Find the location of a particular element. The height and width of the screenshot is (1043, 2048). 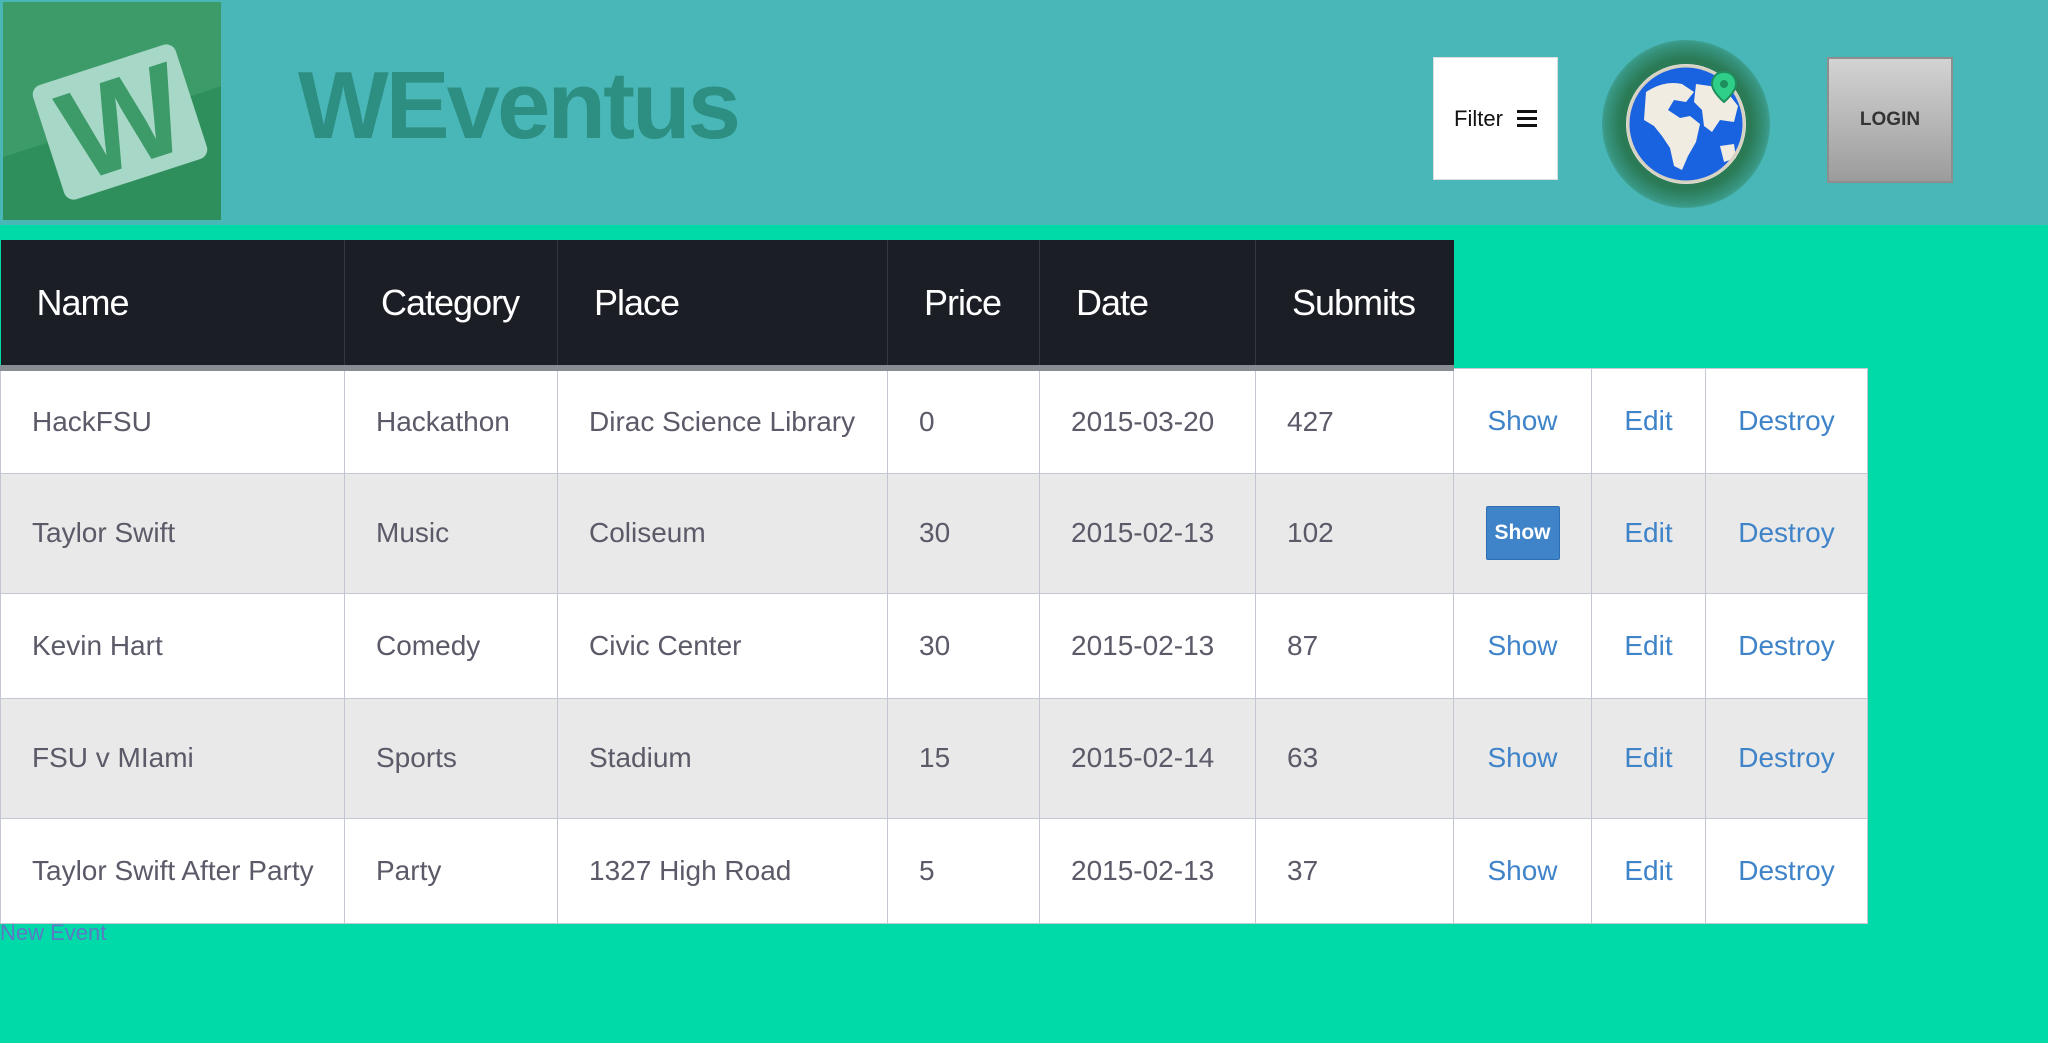

cell-place: 1327 High Road is located at coordinates (722, 870).